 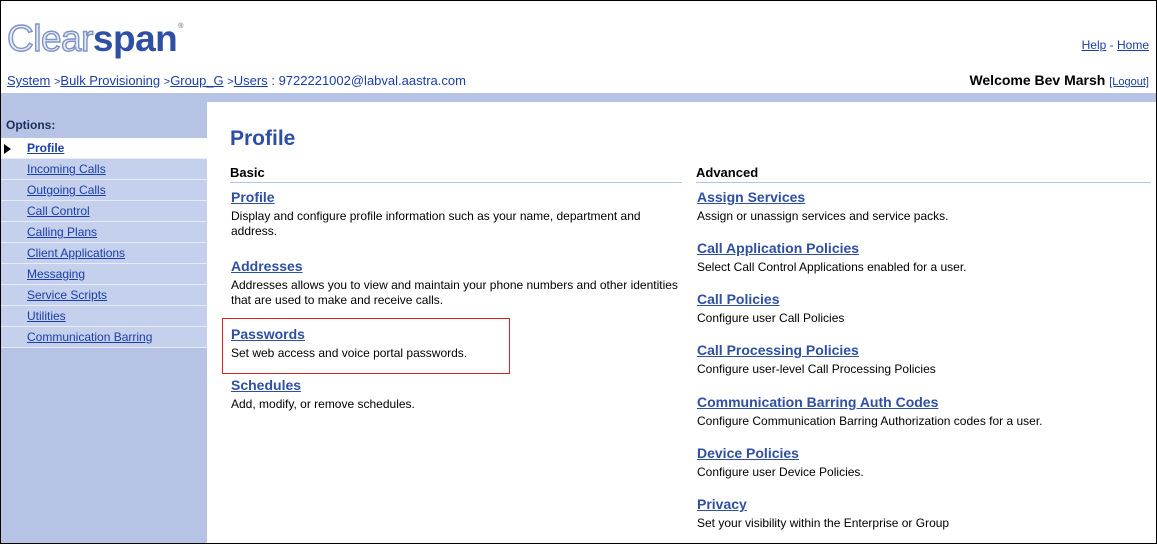 I want to click on home-link: Home, so click(x=1133, y=45).